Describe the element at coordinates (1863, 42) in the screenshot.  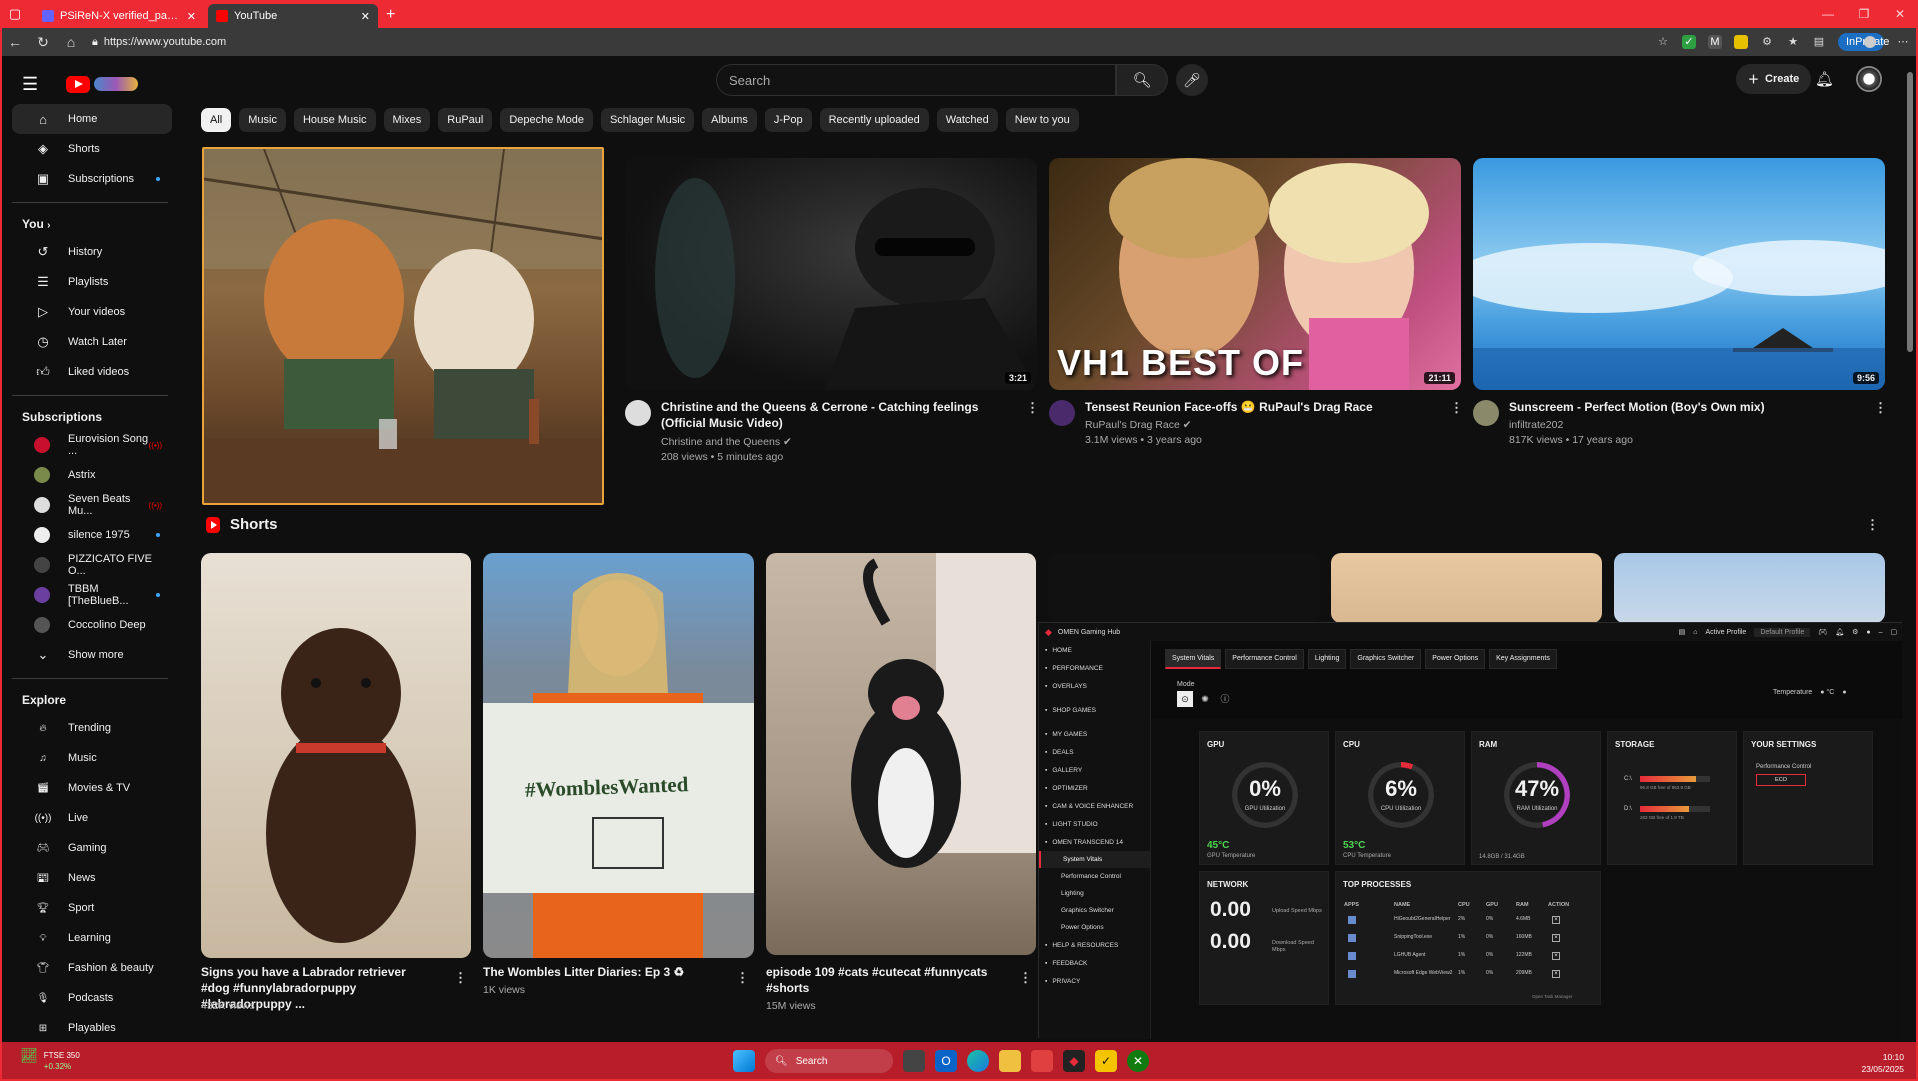
I see `inprivate-badge: InPrivate` at that location.